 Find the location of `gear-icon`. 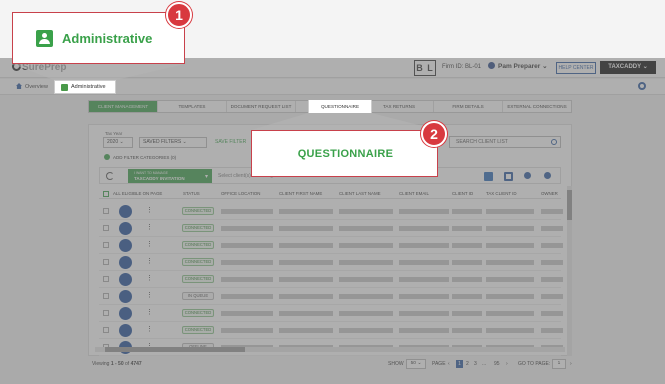

gear-icon is located at coordinates (642, 86).